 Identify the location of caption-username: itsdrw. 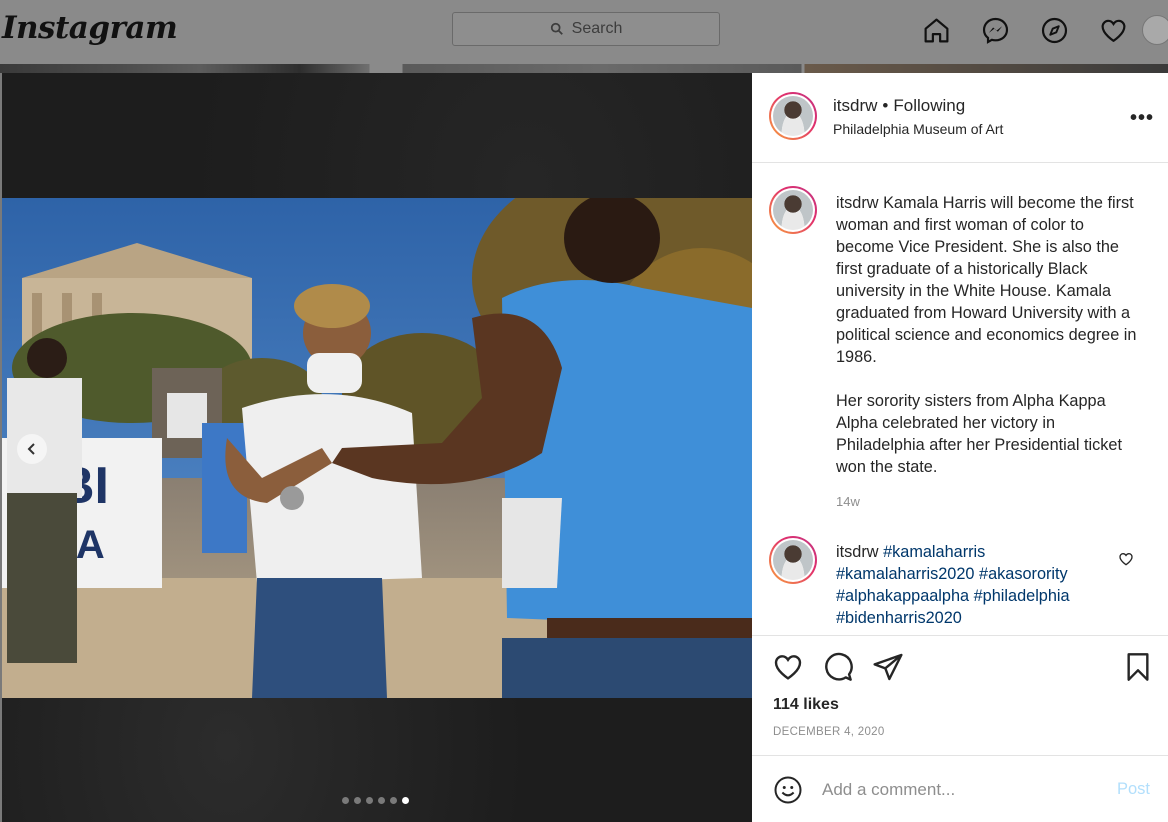
(857, 203).